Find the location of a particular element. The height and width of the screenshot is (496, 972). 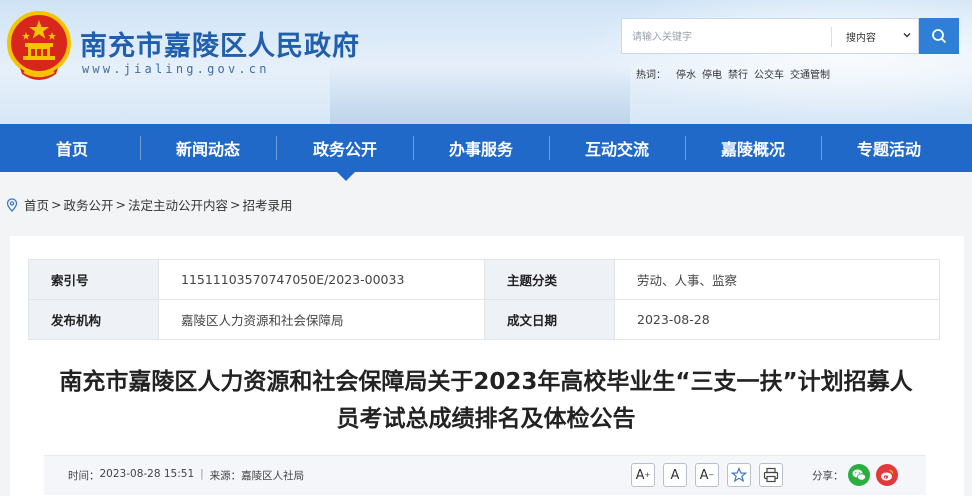

hot-word-link: 禁行 is located at coordinates (738, 73).